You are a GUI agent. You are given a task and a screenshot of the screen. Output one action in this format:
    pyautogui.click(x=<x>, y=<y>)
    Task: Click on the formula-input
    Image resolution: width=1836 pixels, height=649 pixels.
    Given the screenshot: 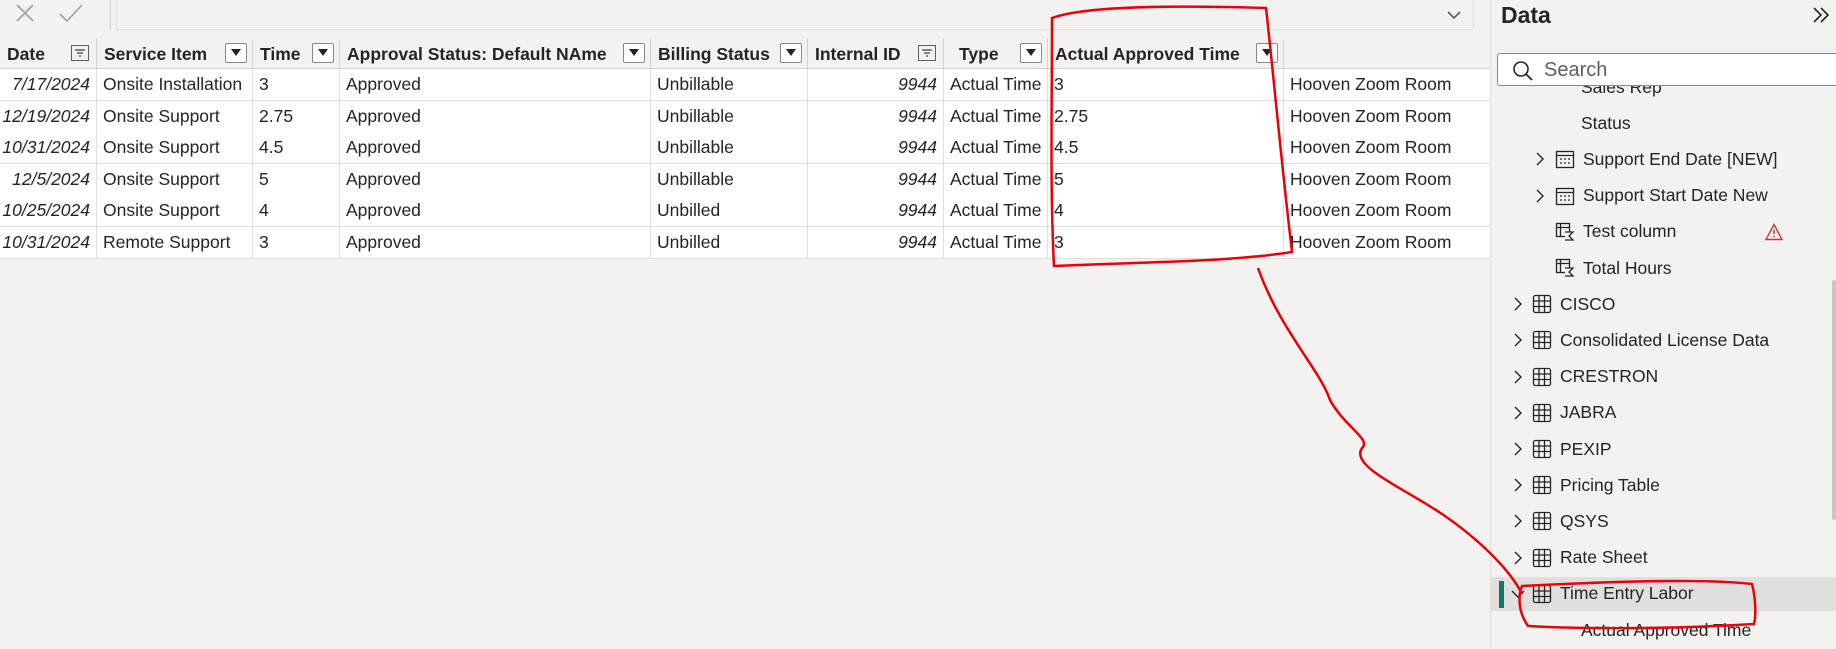 What is the action you would take?
    pyautogui.click(x=795, y=15)
    